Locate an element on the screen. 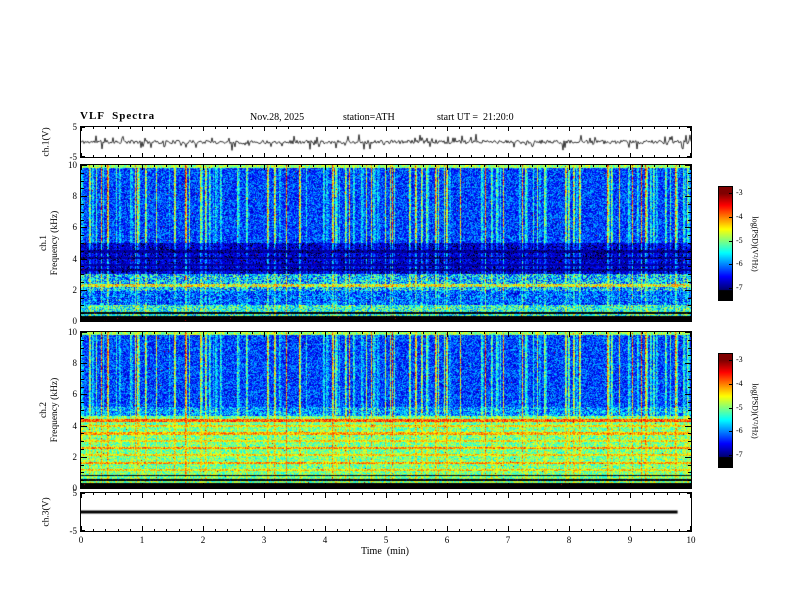 The image size is (792, 612). ch1-colorbar: log(PSD)(V²/Hz) -3 -4 -5 -6 -7 is located at coordinates (739, 243).